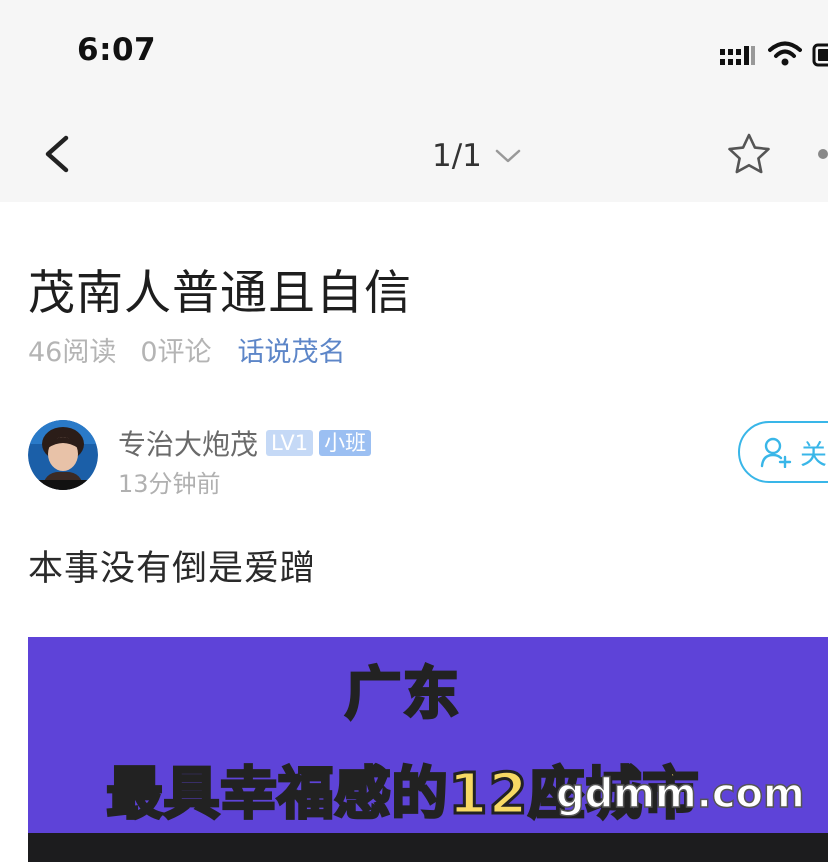  I want to click on more-icon, so click(821, 154).